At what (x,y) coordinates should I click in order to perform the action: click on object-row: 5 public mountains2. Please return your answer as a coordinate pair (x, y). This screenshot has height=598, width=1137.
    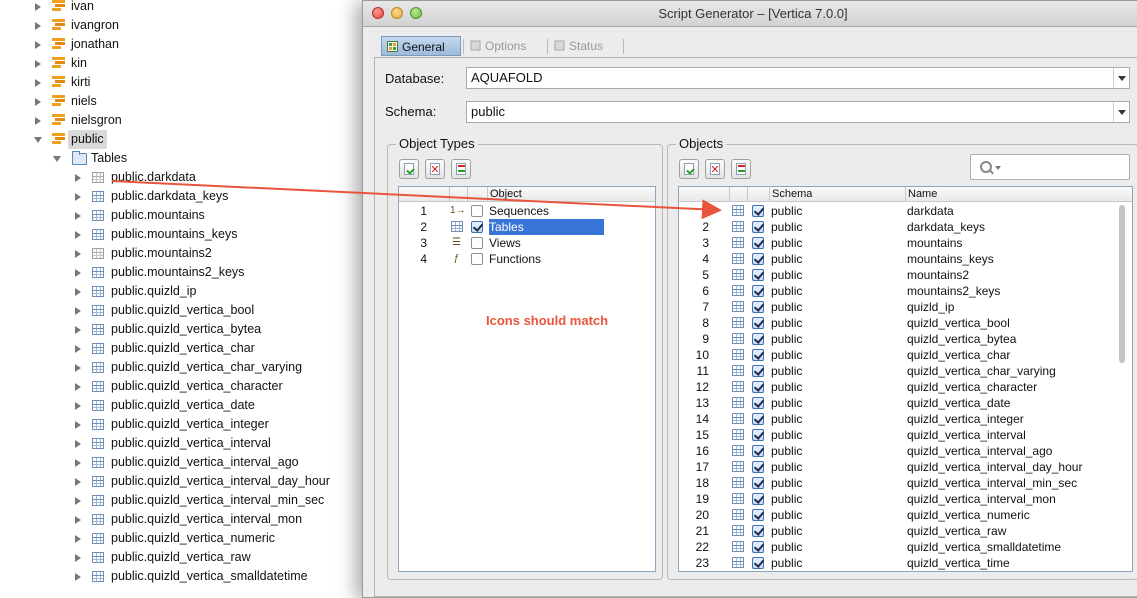
    Looking at the image, I should click on (897, 275).